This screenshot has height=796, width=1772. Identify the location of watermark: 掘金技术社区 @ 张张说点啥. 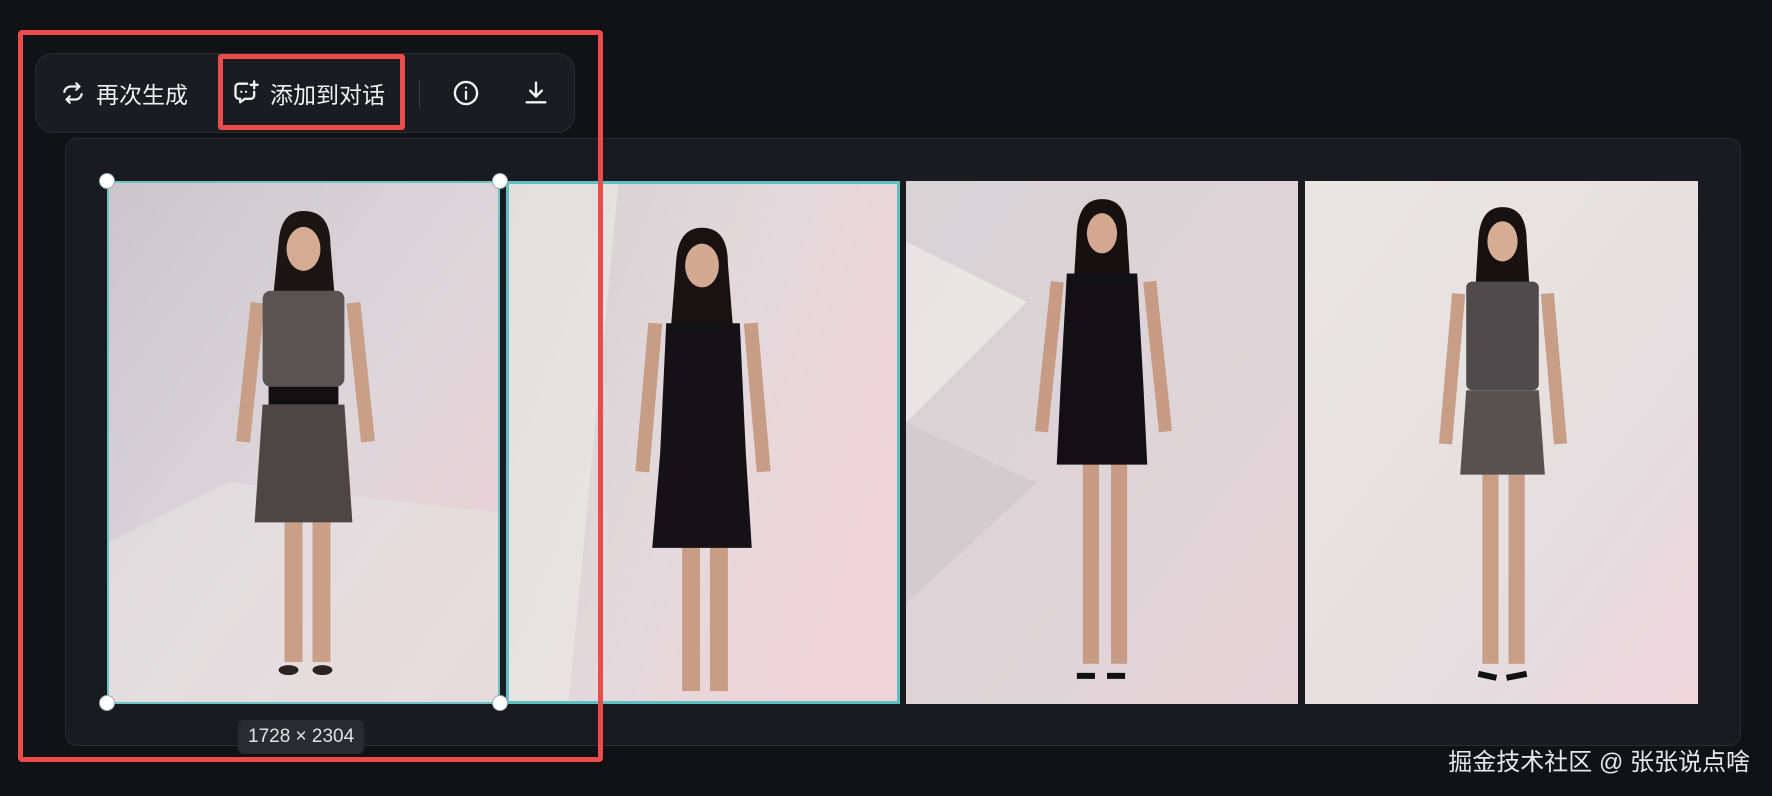
(1599, 762).